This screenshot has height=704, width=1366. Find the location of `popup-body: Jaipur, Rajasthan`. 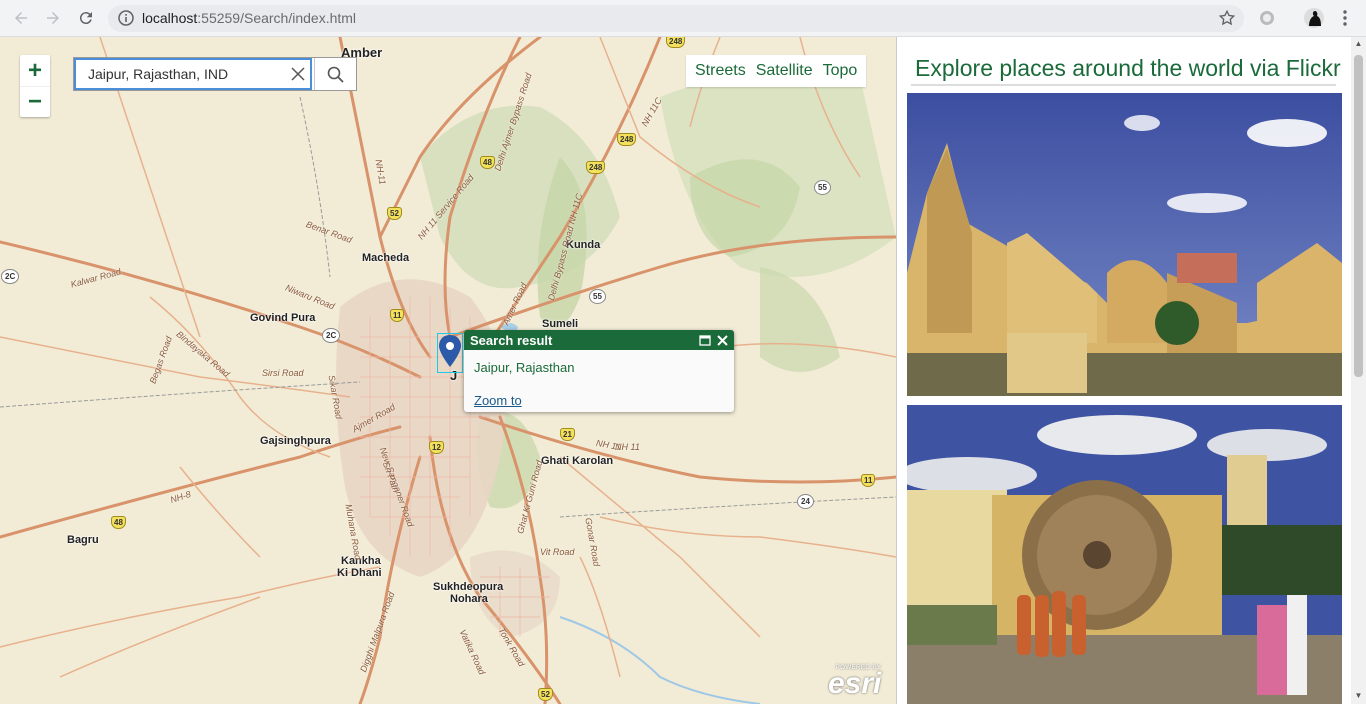

popup-body: Jaipur, Rajasthan is located at coordinates (524, 367).